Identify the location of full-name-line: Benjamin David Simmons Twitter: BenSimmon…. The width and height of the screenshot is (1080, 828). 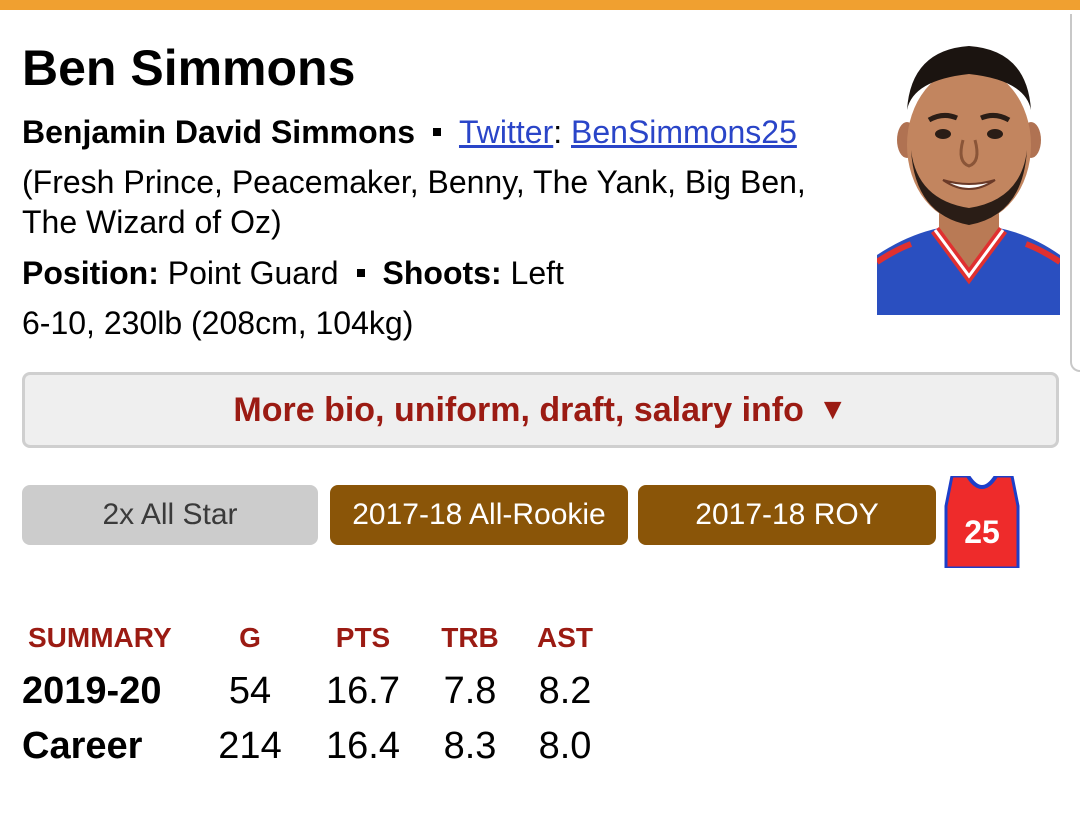
(409, 132).